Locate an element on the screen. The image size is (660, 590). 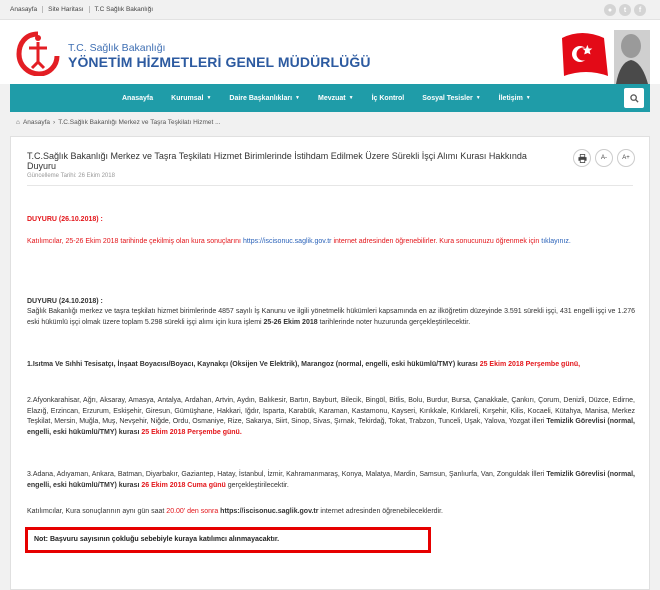
top-link-sitemap: Site Haritası is located at coordinates (66, 9).